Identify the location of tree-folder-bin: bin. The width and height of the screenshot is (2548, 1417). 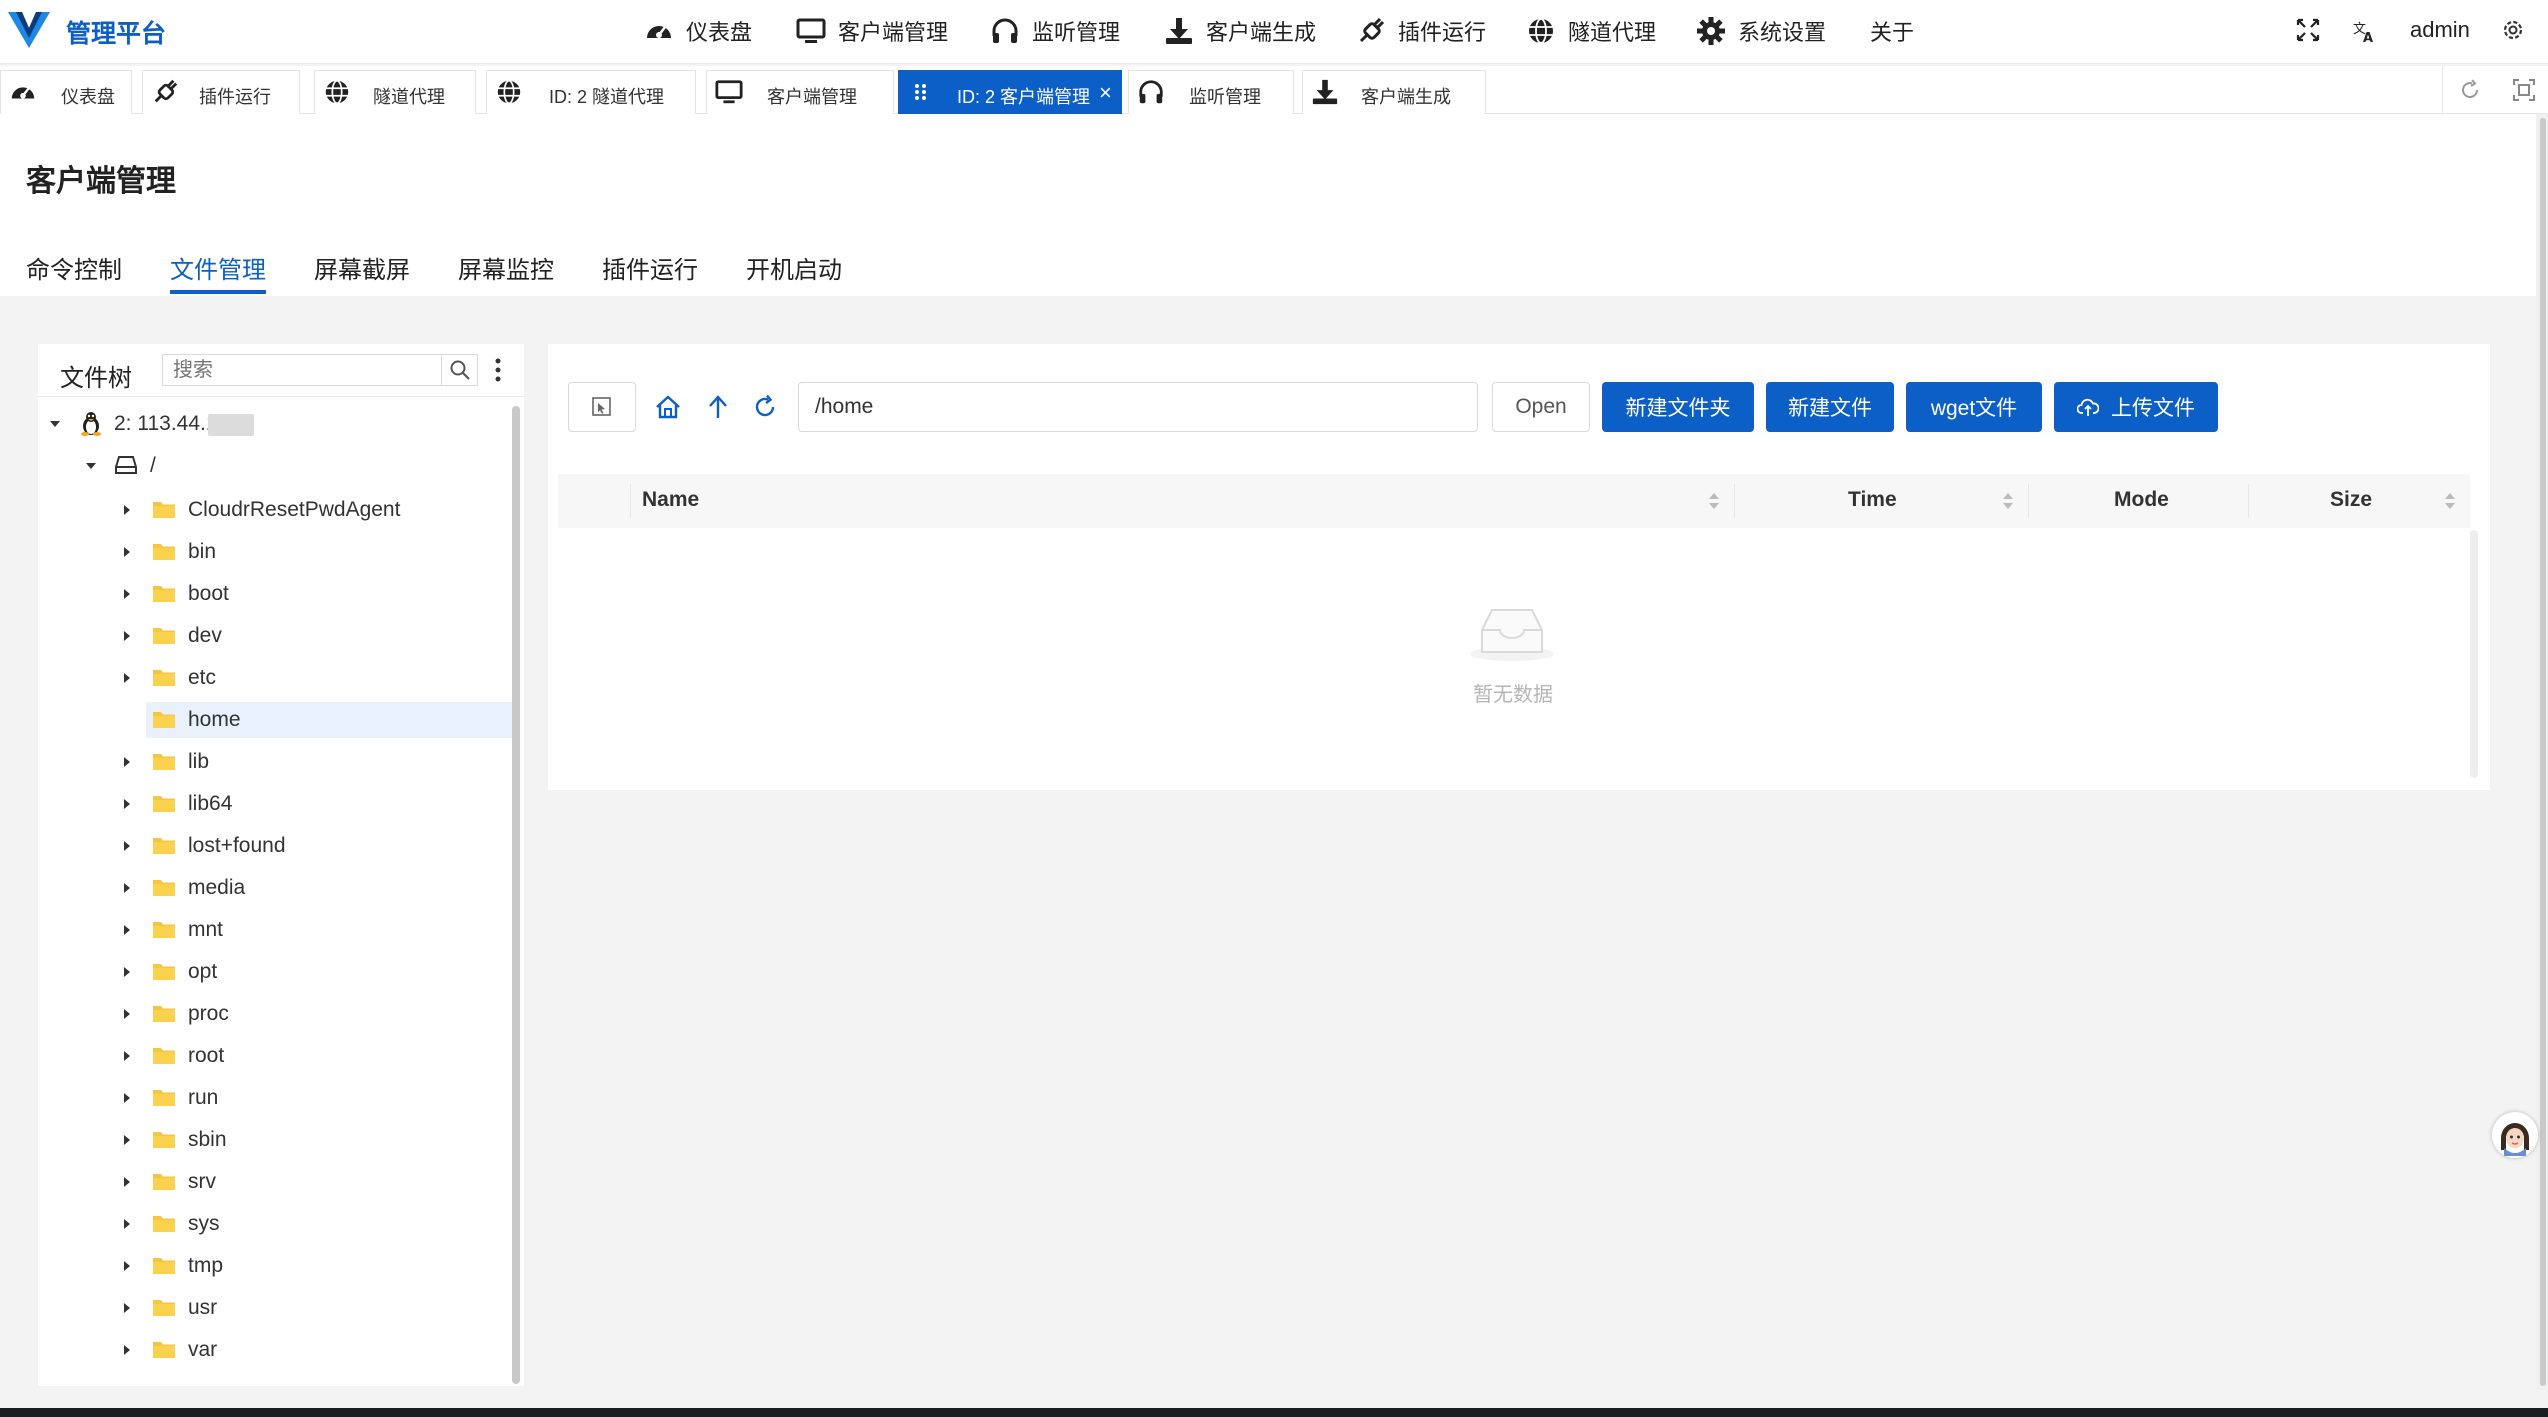
(273, 552).